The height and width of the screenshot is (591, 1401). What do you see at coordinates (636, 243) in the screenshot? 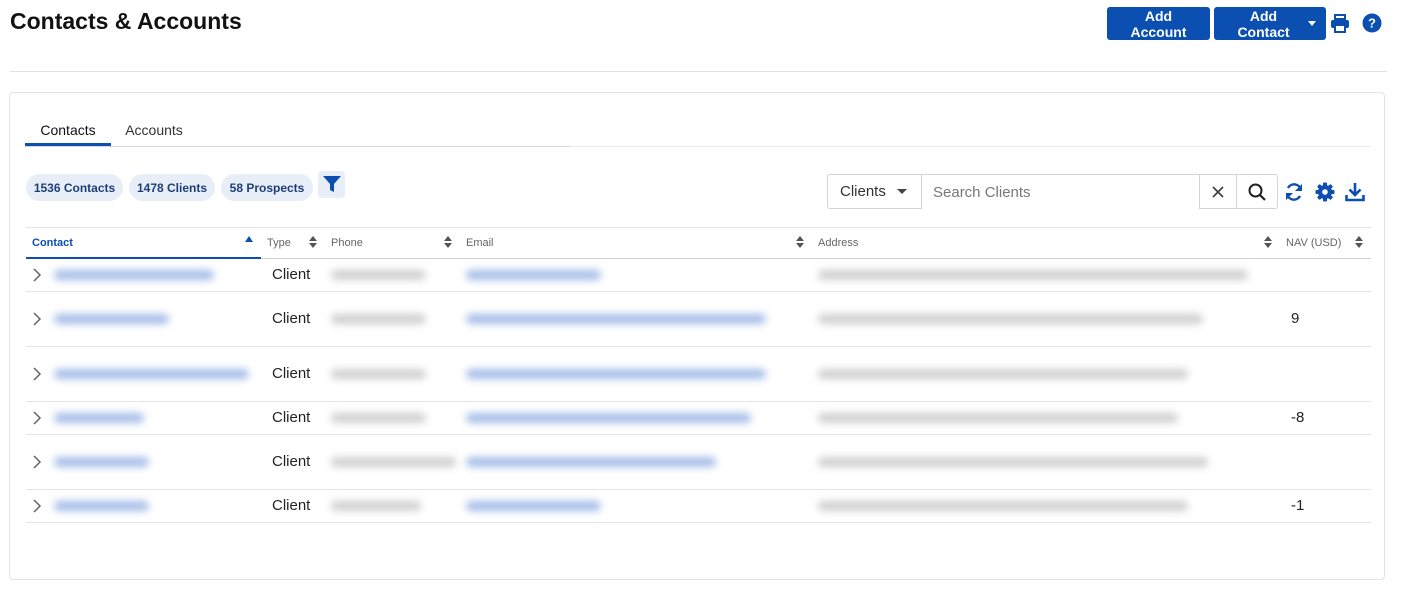
I see `column-header-email: Email` at bounding box center [636, 243].